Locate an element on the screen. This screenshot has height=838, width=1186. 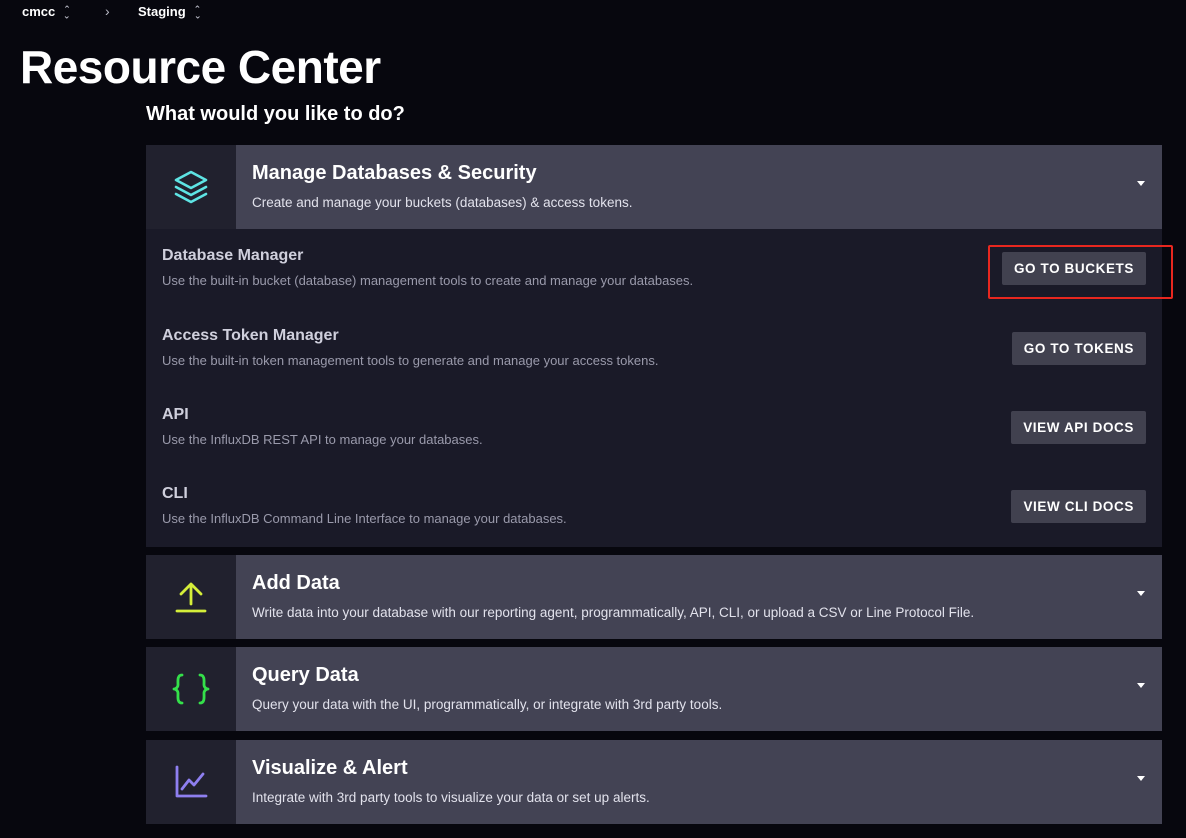
view-cli-docs-button: VIEW CLI DOCS is located at coordinates (1078, 506).